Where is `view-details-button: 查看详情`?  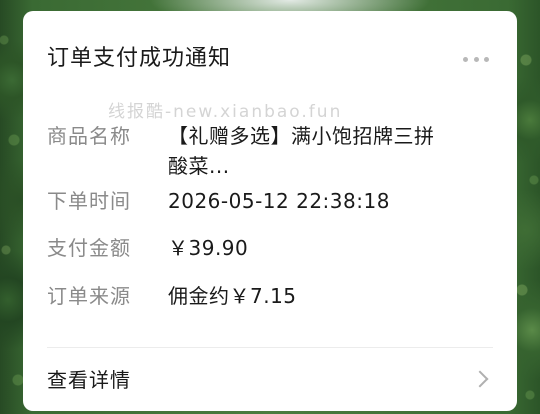 view-details-button: 查看详情 is located at coordinates (270, 379).